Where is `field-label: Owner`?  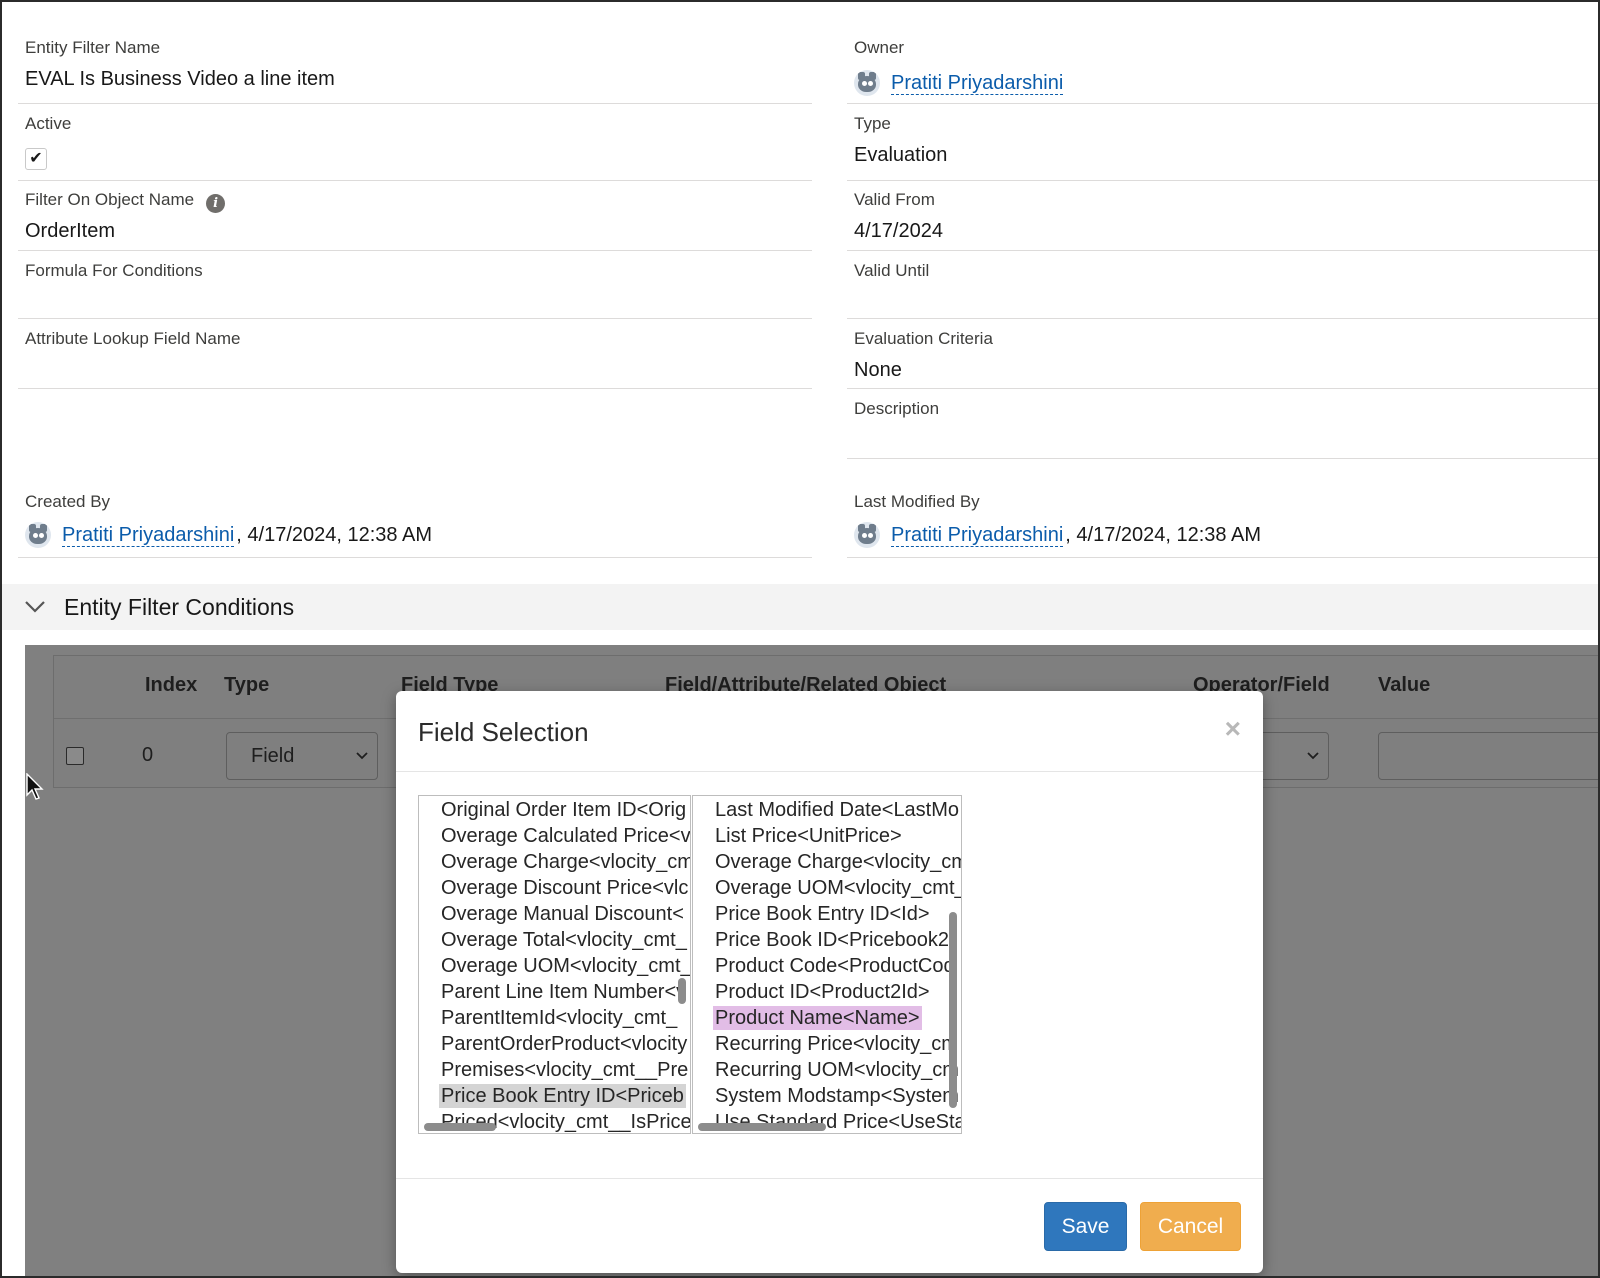
field-label: Owner is located at coordinates (879, 47).